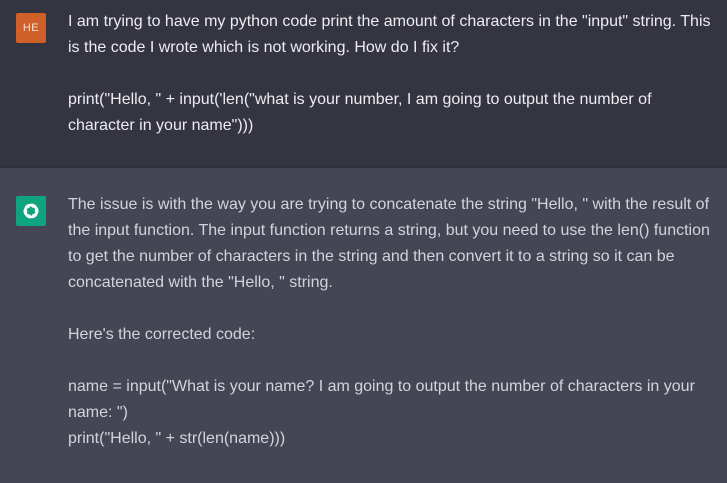 The height and width of the screenshot is (483, 727). I want to click on assistant-paragraph: Here's the corrected code:, so click(162, 334).